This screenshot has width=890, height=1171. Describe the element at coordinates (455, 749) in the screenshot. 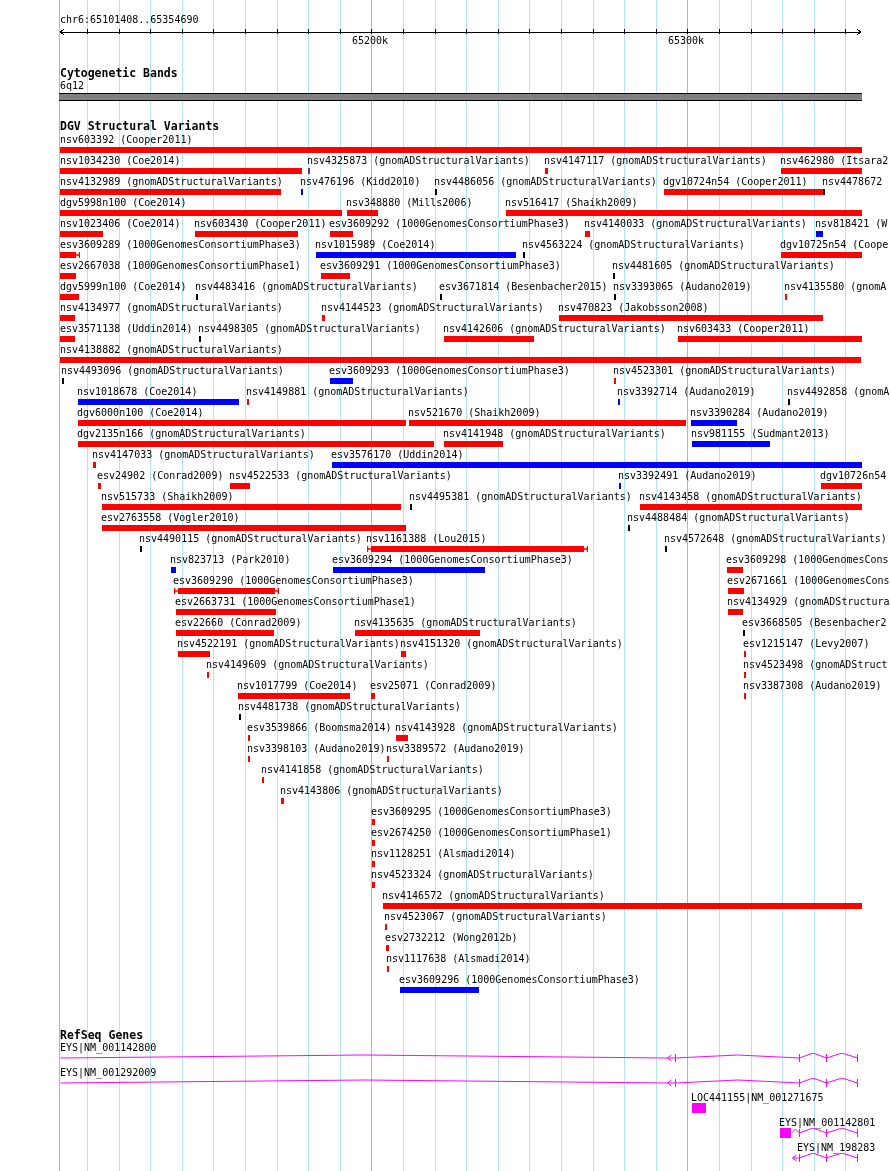

I see `variant-label: nsv3389572 (Audano2019)` at that location.